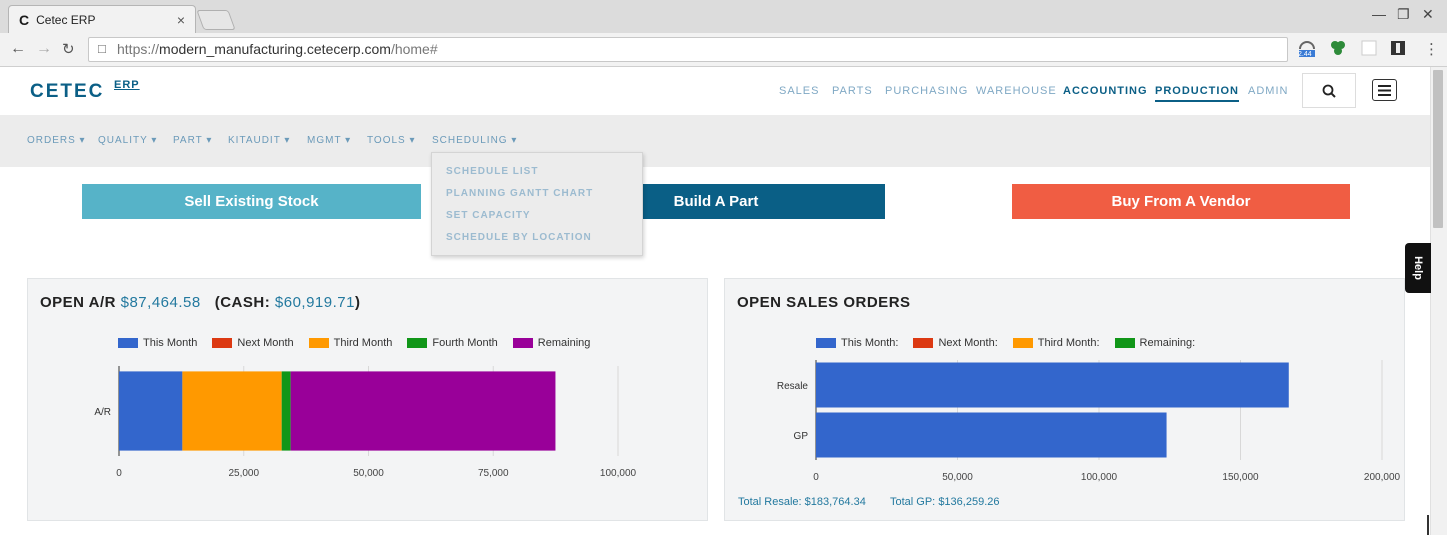 This screenshot has height=535, width=1447. What do you see at coordinates (1016, 91) in the screenshot?
I see `nav-warehouse: WAREHOUSE` at bounding box center [1016, 91].